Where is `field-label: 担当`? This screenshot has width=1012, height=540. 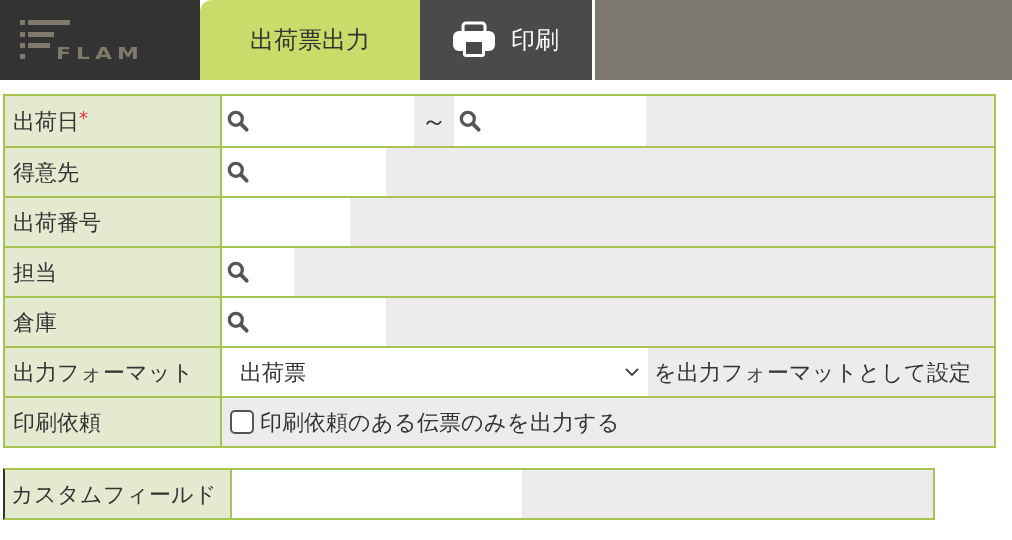
field-label: 担当 is located at coordinates (113, 272).